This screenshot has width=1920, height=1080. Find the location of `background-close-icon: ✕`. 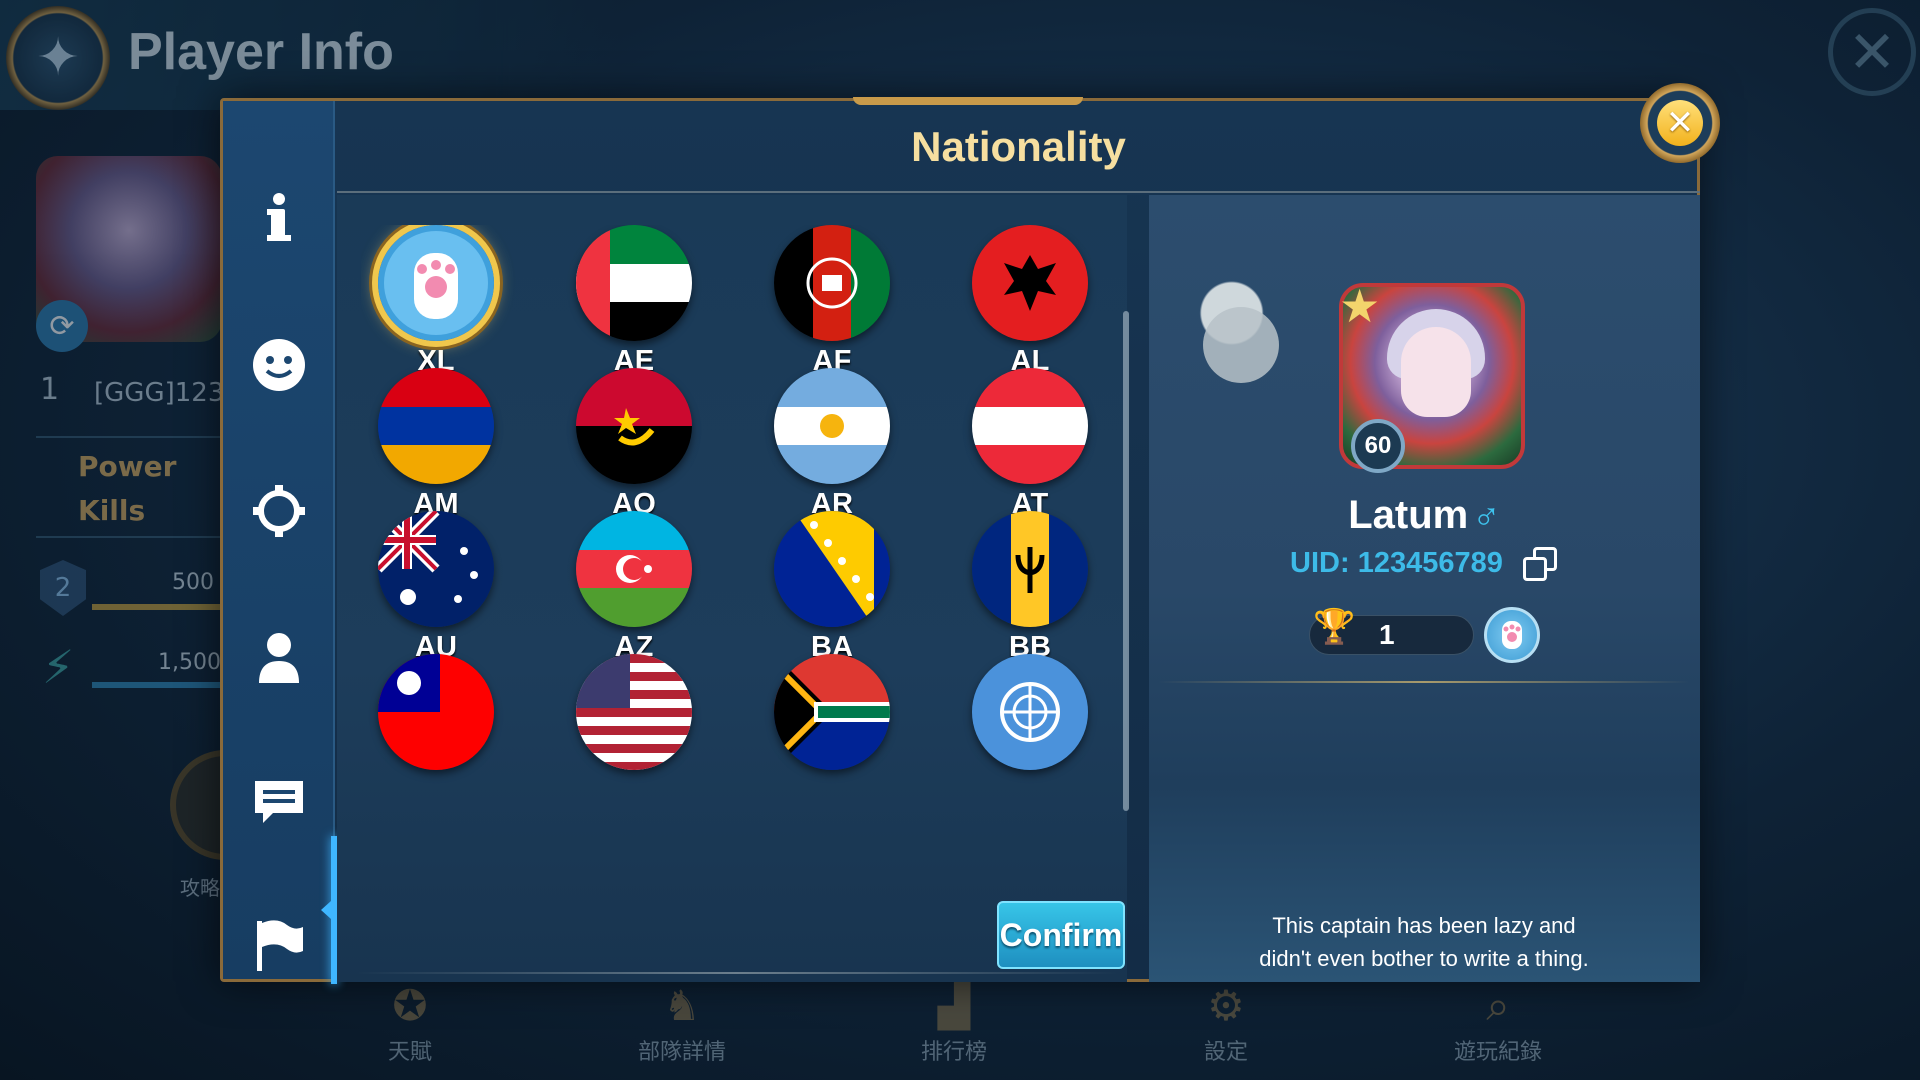

background-close-icon: ✕ is located at coordinates (1872, 52).